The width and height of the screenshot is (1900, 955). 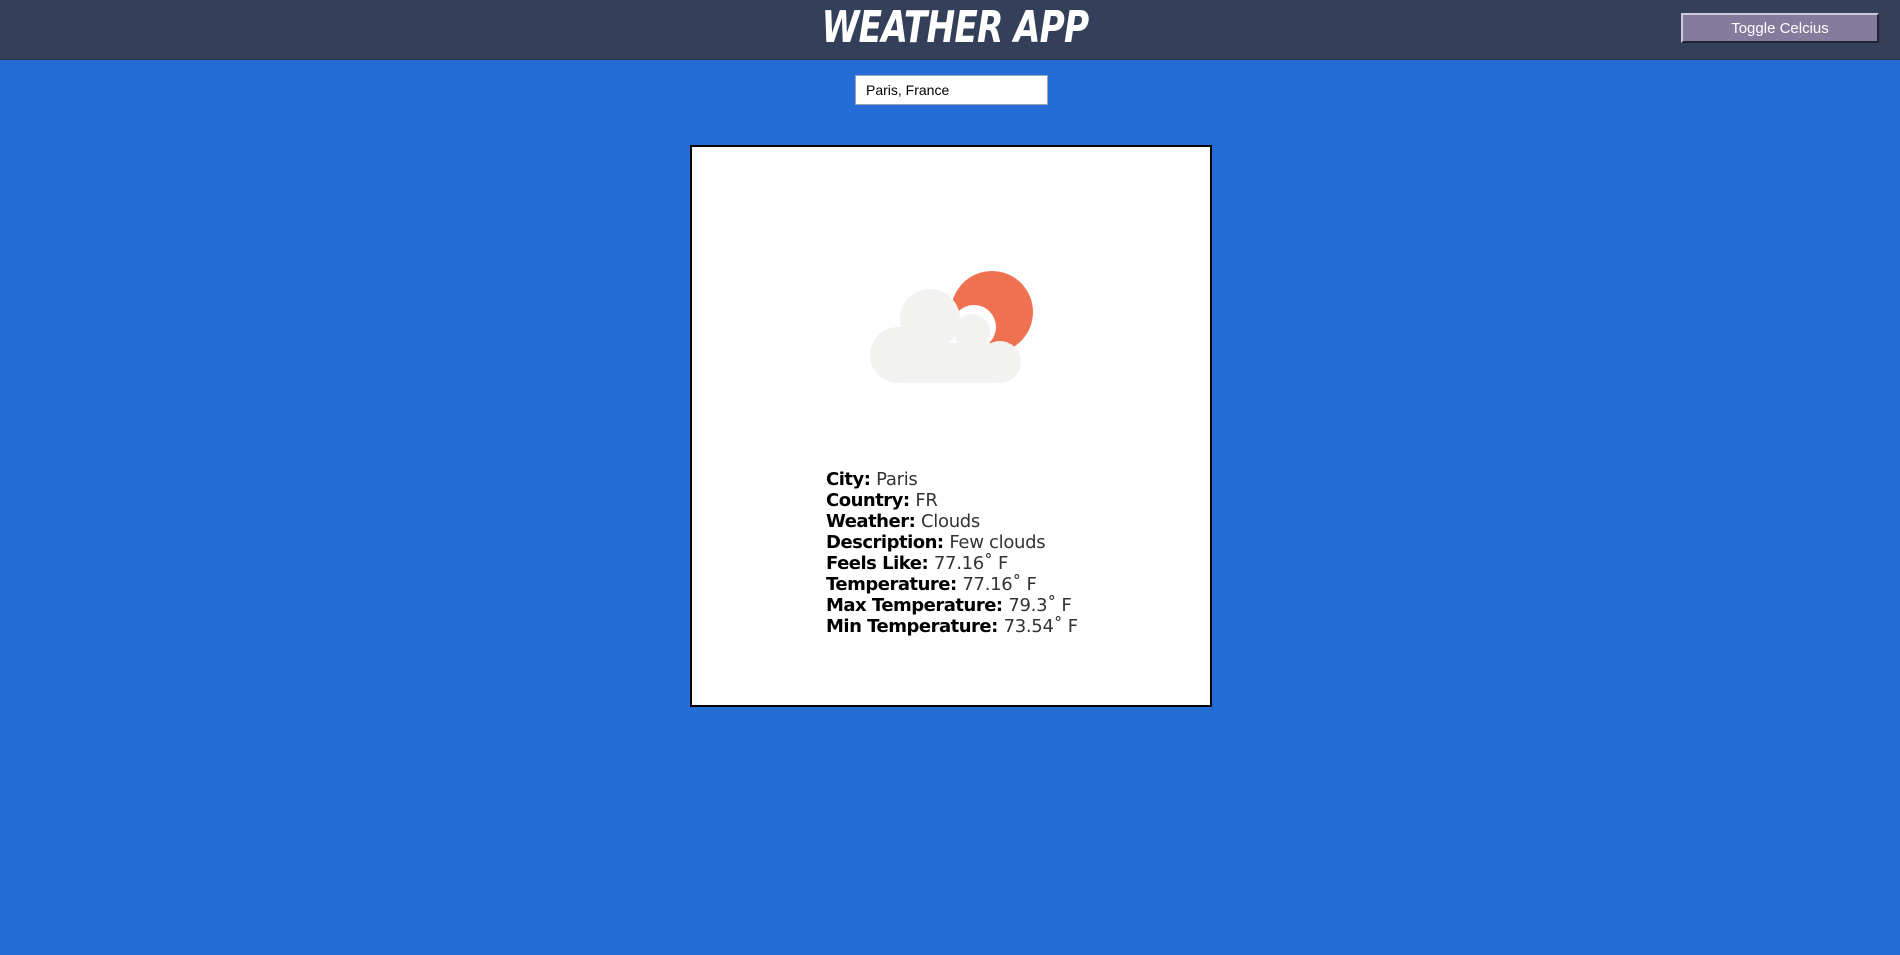 What do you see at coordinates (877, 563) in the screenshot?
I see `feels-like-label: Feels Like:` at bounding box center [877, 563].